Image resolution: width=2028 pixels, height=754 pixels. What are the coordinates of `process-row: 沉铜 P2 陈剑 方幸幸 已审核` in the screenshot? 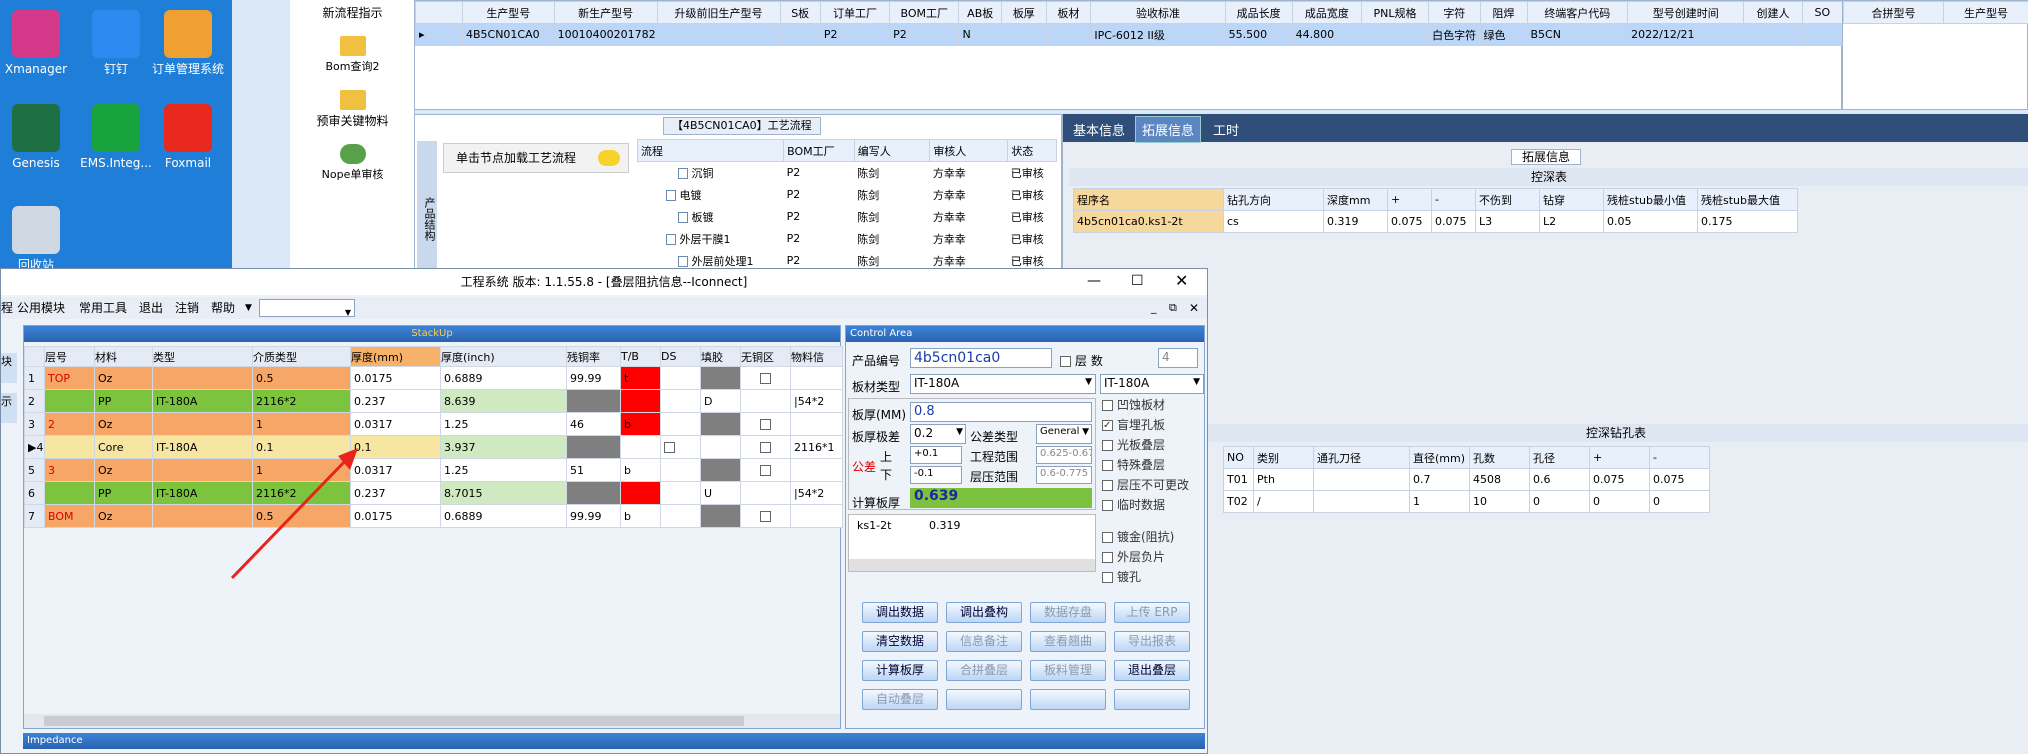 It's located at (847, 173).